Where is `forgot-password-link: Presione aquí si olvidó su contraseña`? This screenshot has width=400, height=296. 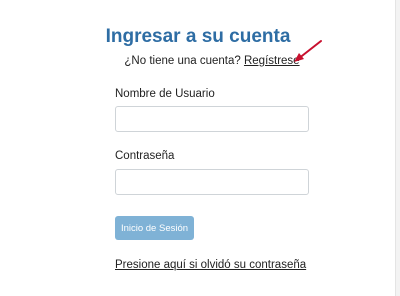
forgot-password-link: Presione aquí si olvidó su contraseña is located at coordinates (210, 265).